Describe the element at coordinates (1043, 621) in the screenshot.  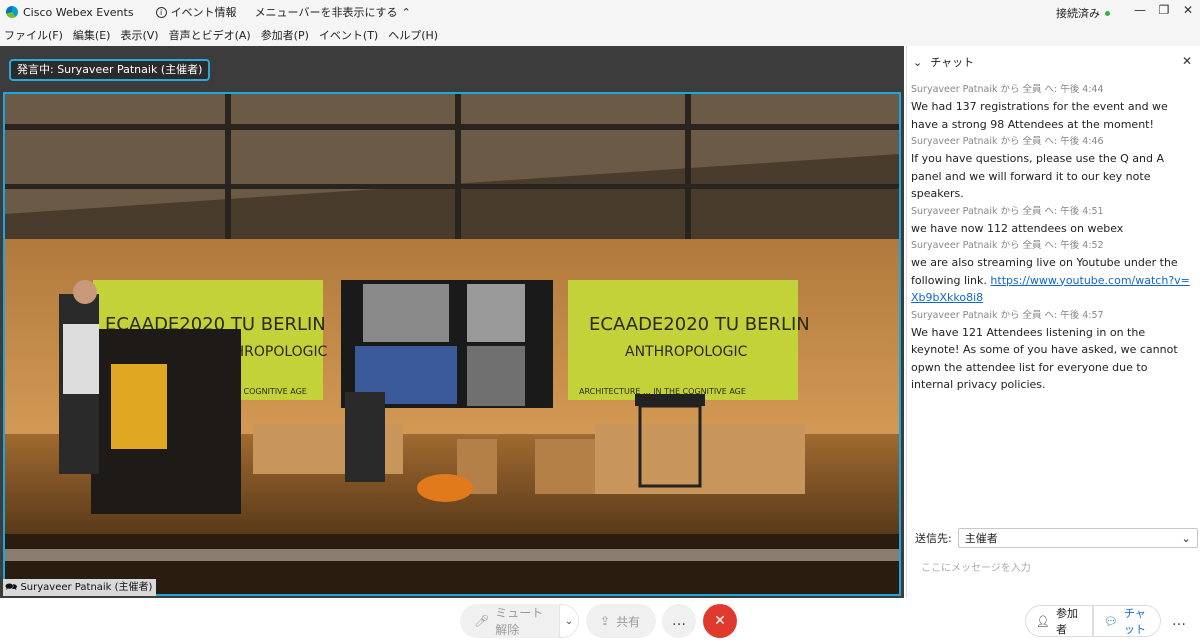
I see `person-icon: 👤︎` at that location.